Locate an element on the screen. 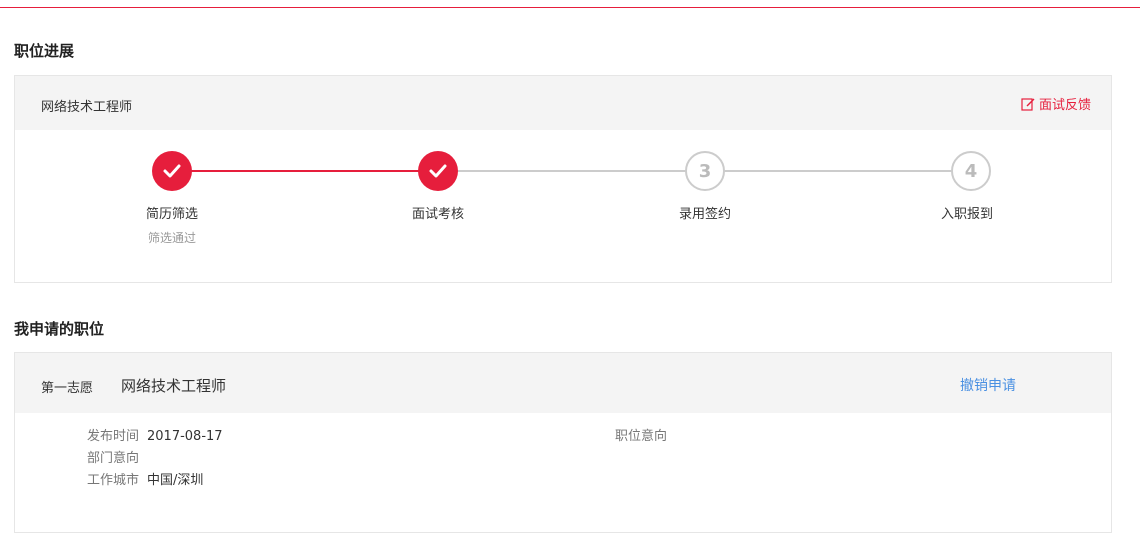 Image resolution: width=1140 pixels, height=553 pixels. step-2-check-icon is located at coordinates (438, 171).